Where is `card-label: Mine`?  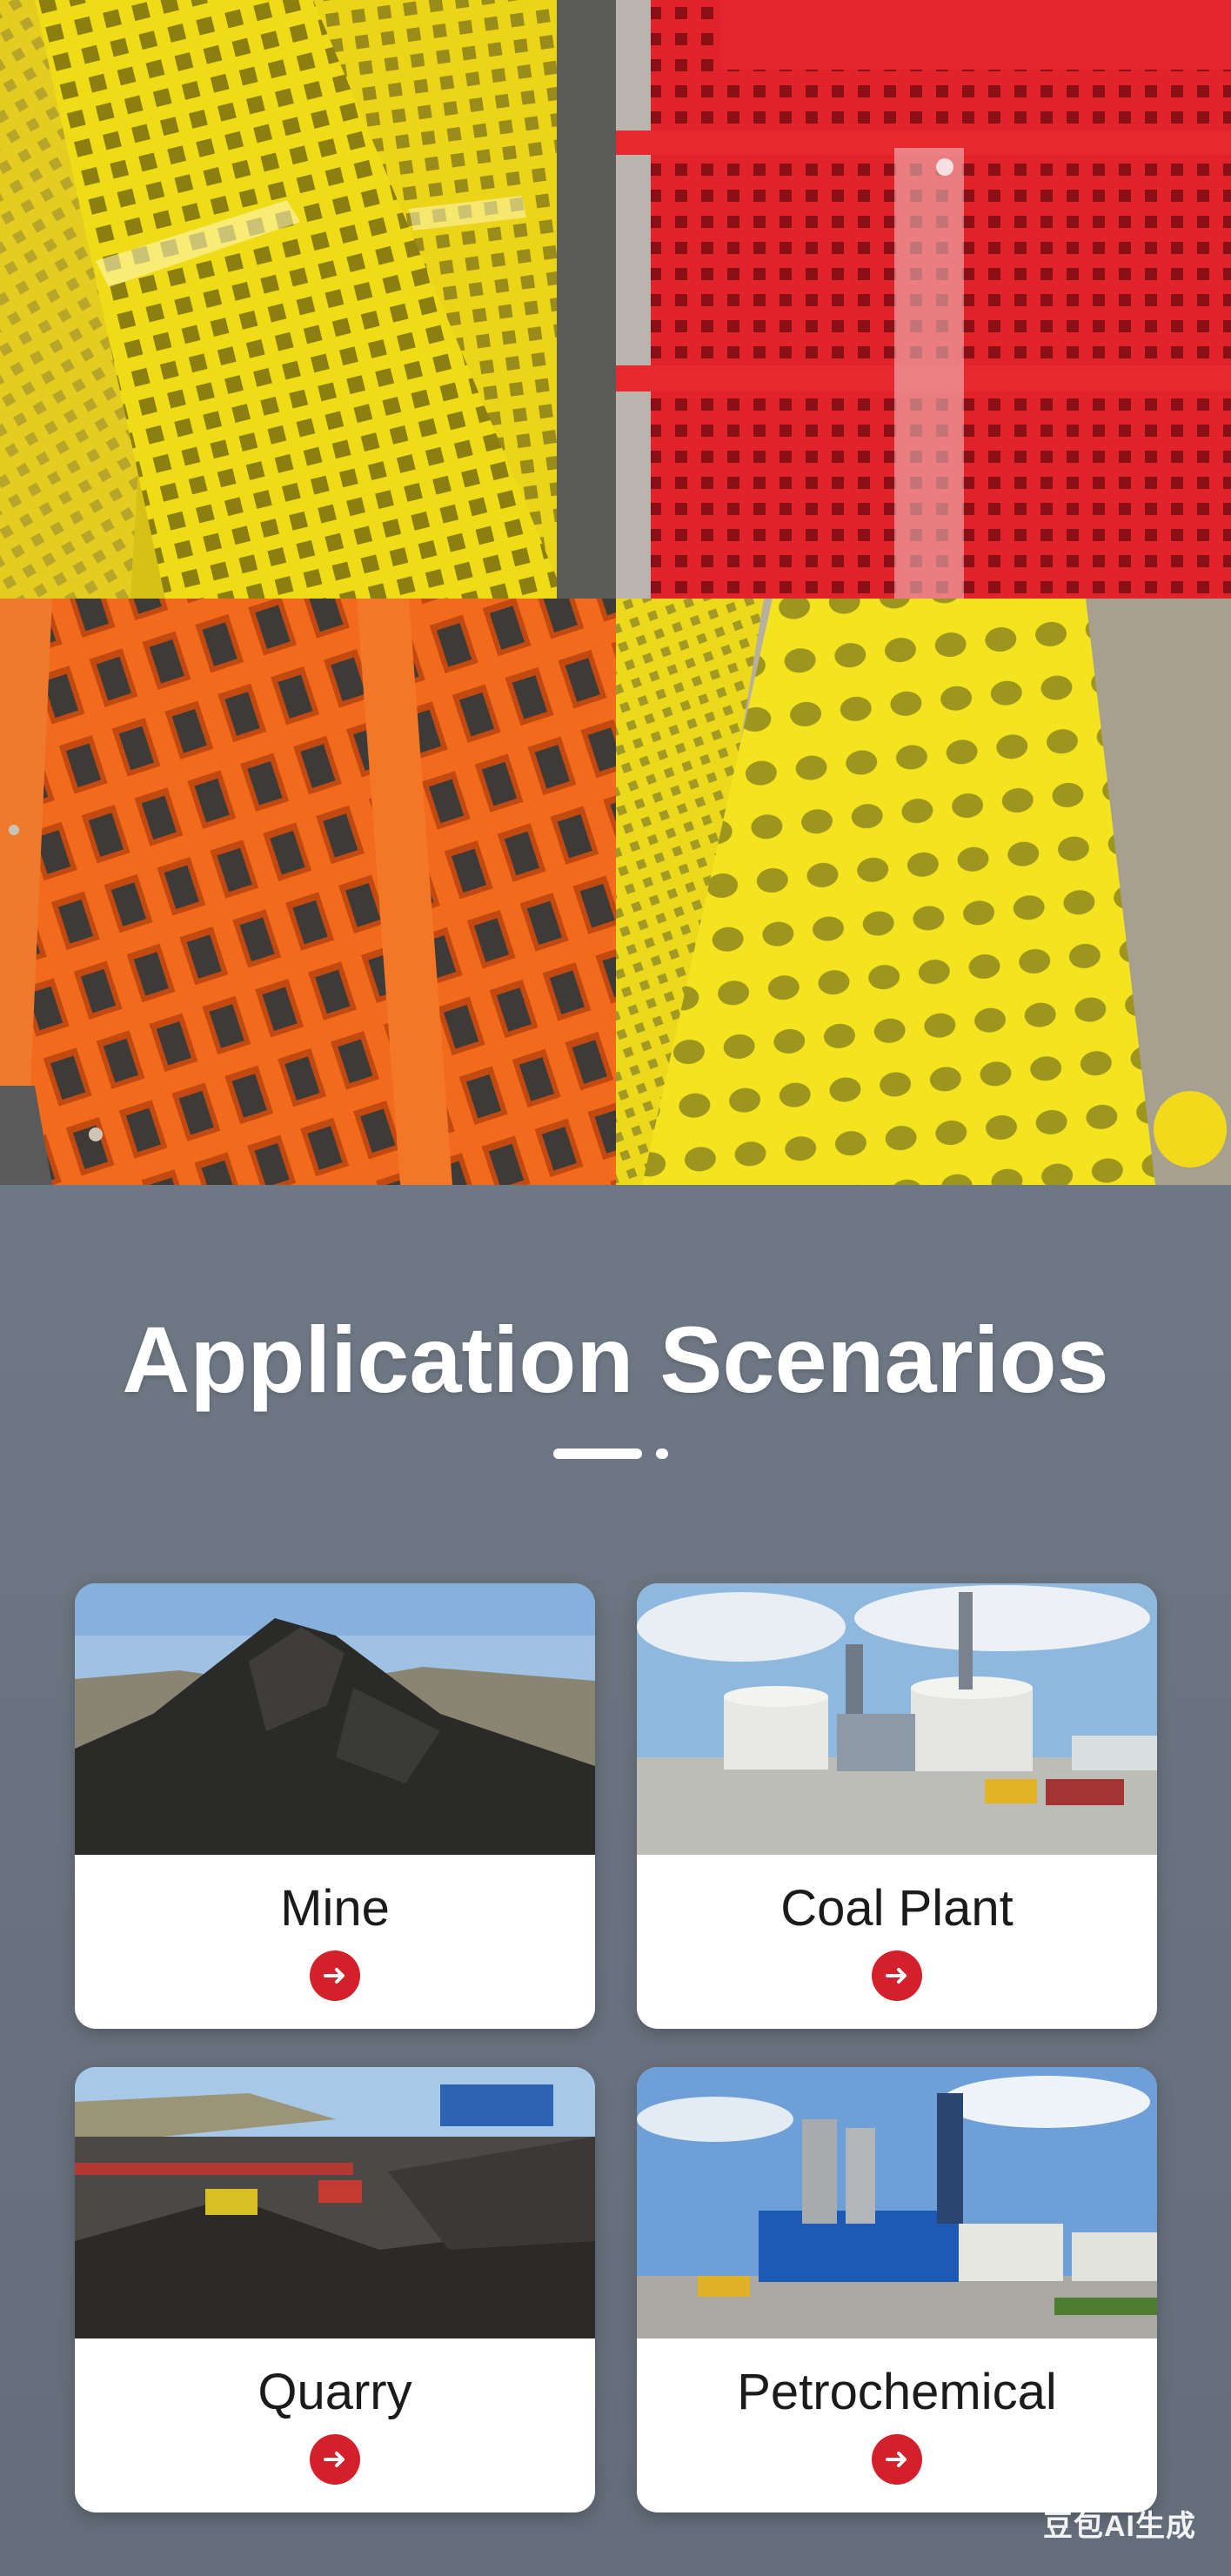 card-label: Mine is located at coordinates (335, 1909).